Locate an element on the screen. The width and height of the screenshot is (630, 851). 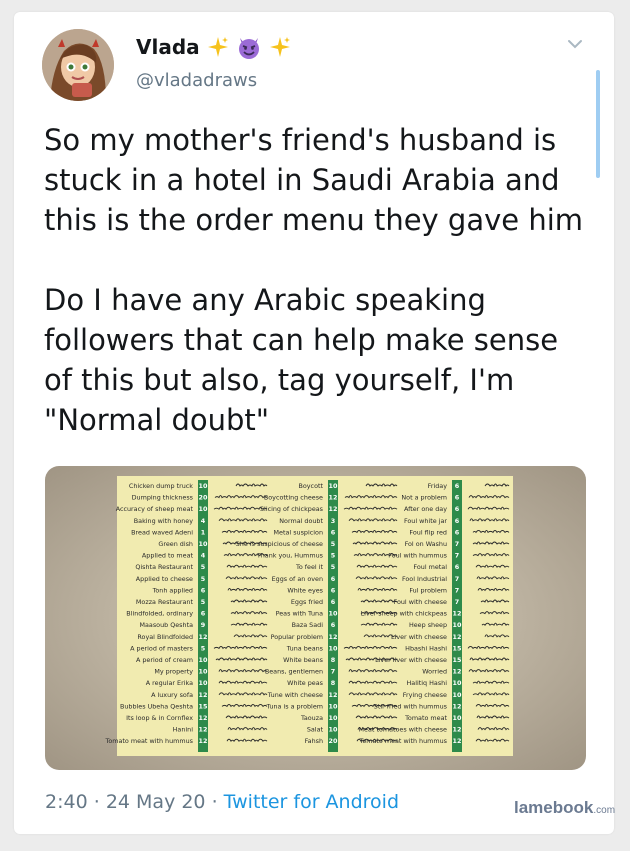
menu-item-name: Heep sheep is located at coordinates (428, 625).